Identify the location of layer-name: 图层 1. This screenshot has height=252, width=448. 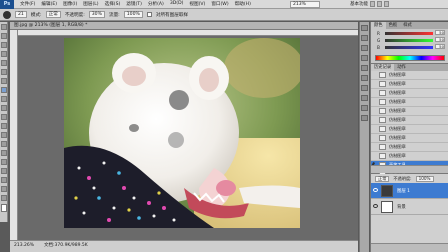
(403, 191).